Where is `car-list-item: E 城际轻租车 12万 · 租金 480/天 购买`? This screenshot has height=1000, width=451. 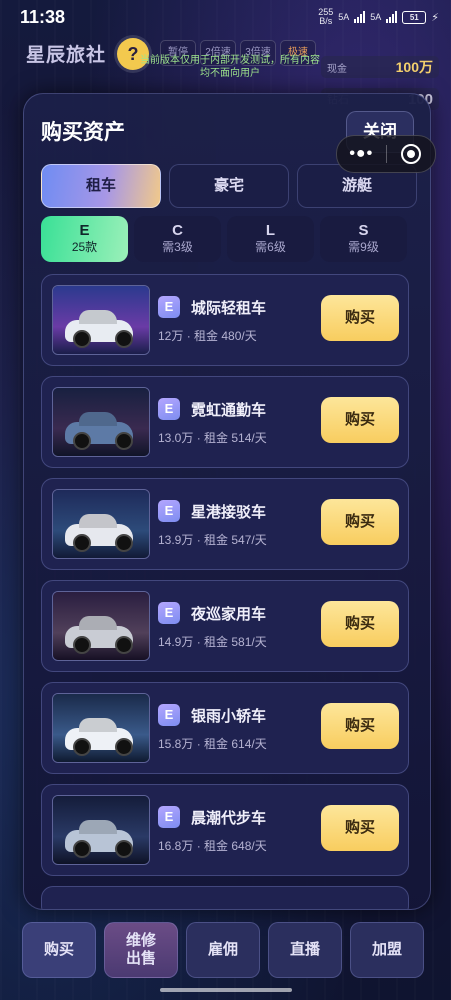 car-list-item: E 城际轻租车 12万 · 租金 480/天 购买 is located at coordinates (225, 320).